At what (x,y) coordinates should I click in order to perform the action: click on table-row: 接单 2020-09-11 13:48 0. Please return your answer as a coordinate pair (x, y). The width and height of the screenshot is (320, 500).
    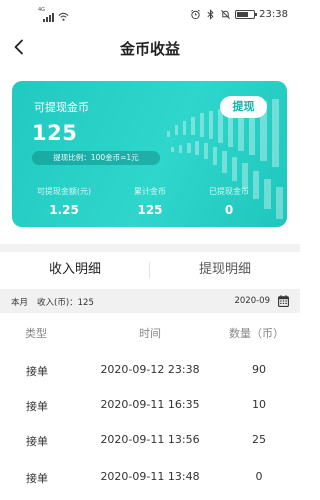
    Looking at the image, I should click on (150, 479).